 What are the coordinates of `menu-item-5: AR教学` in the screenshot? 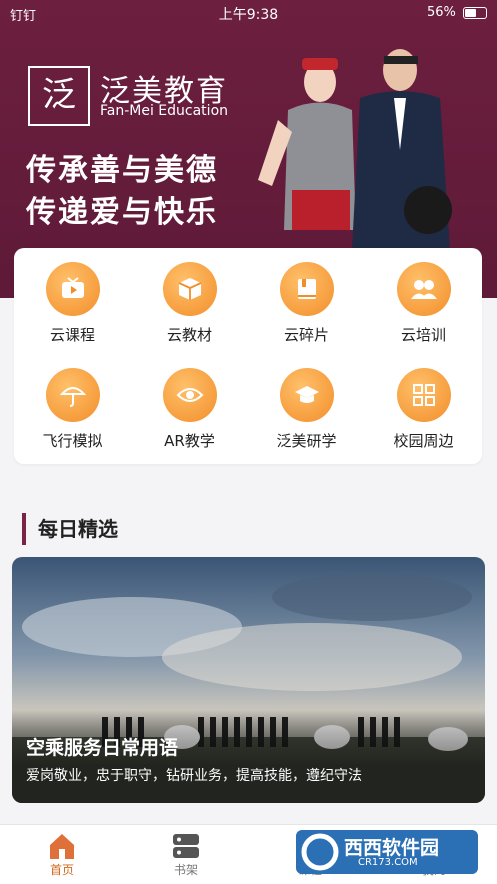 It's located at (189, 409).